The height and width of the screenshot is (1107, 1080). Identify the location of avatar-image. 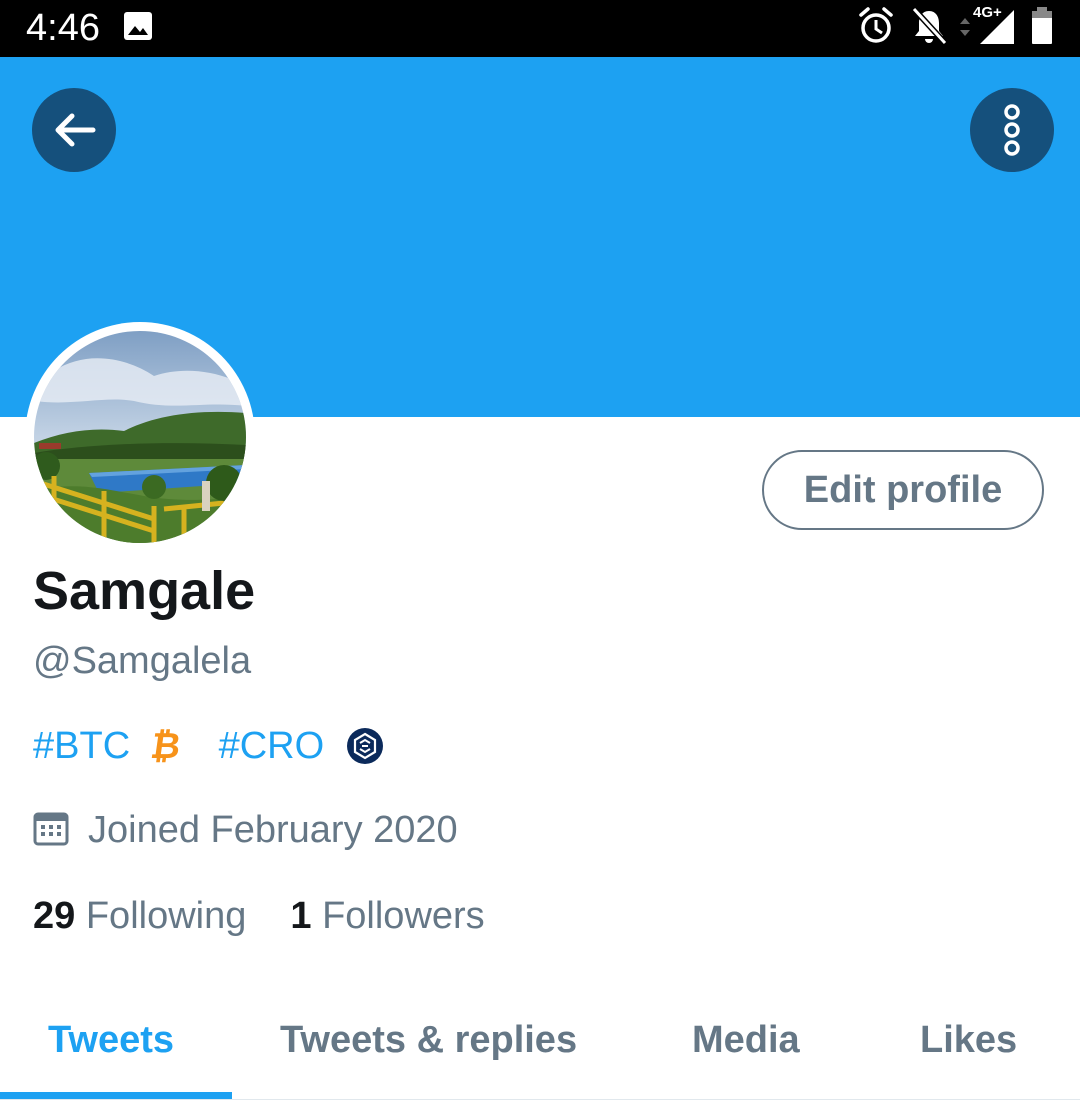
(140, 437).